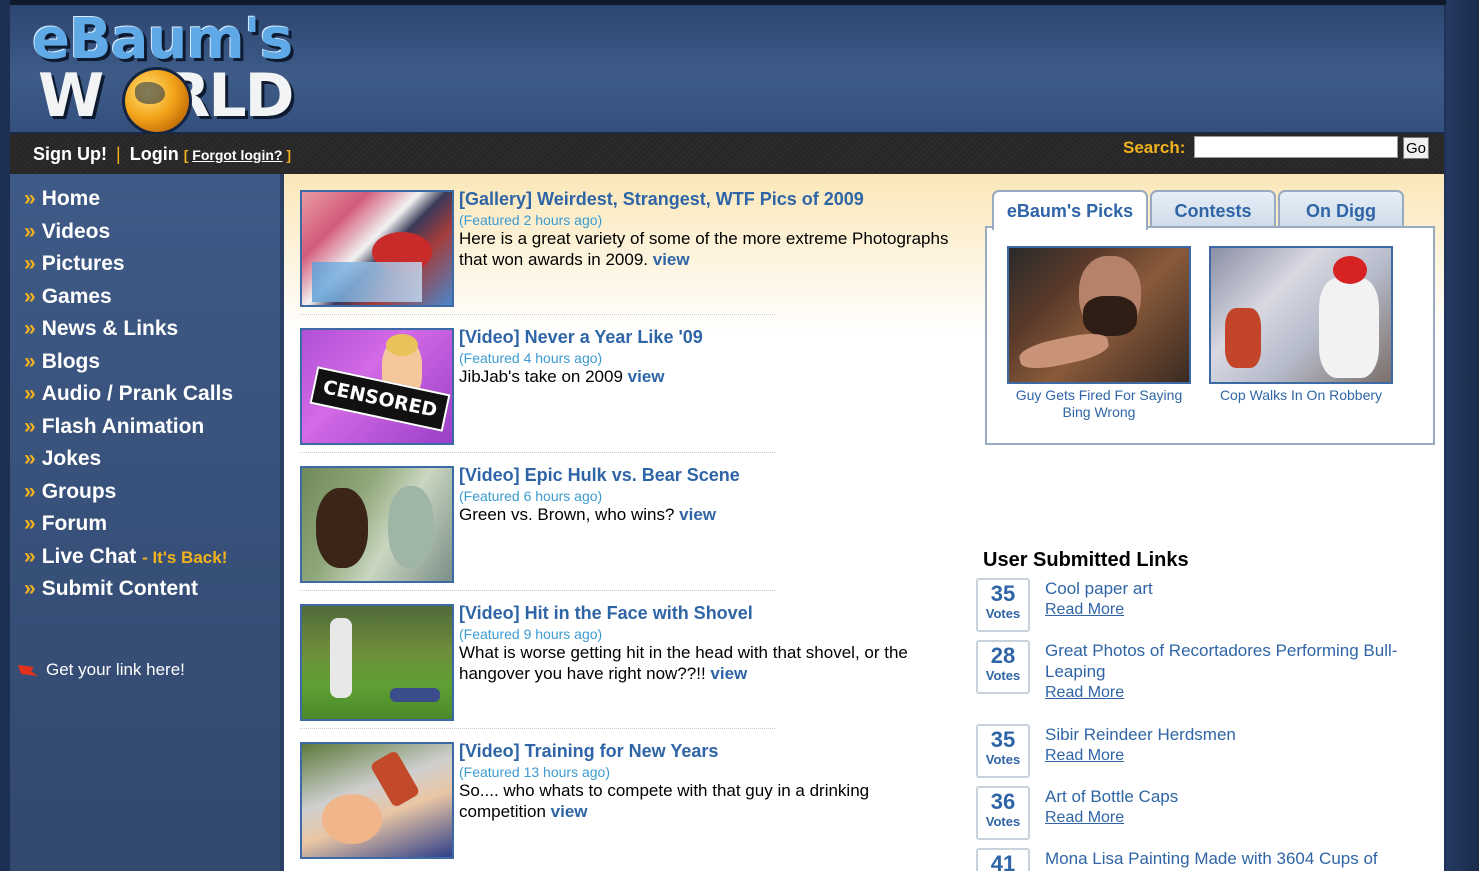  I want to click on featured-thumbnail: CENSORED, so click(377, 386).